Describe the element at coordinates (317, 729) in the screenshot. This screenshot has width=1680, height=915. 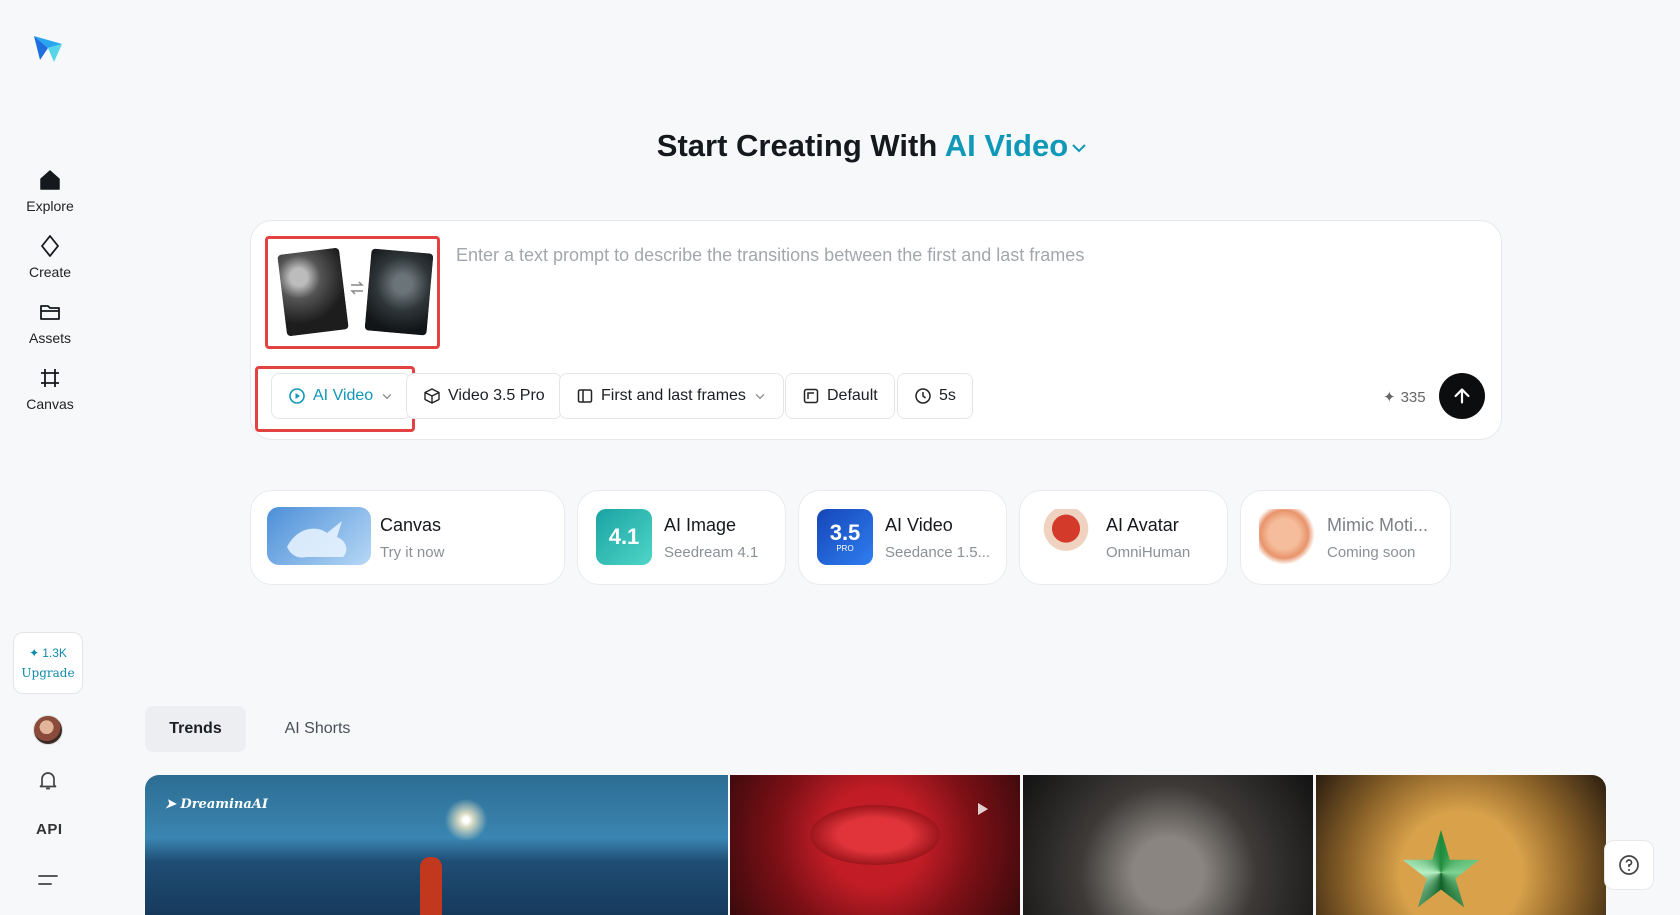
I see `tab-ai-shorts: AI Shorts` at that location.